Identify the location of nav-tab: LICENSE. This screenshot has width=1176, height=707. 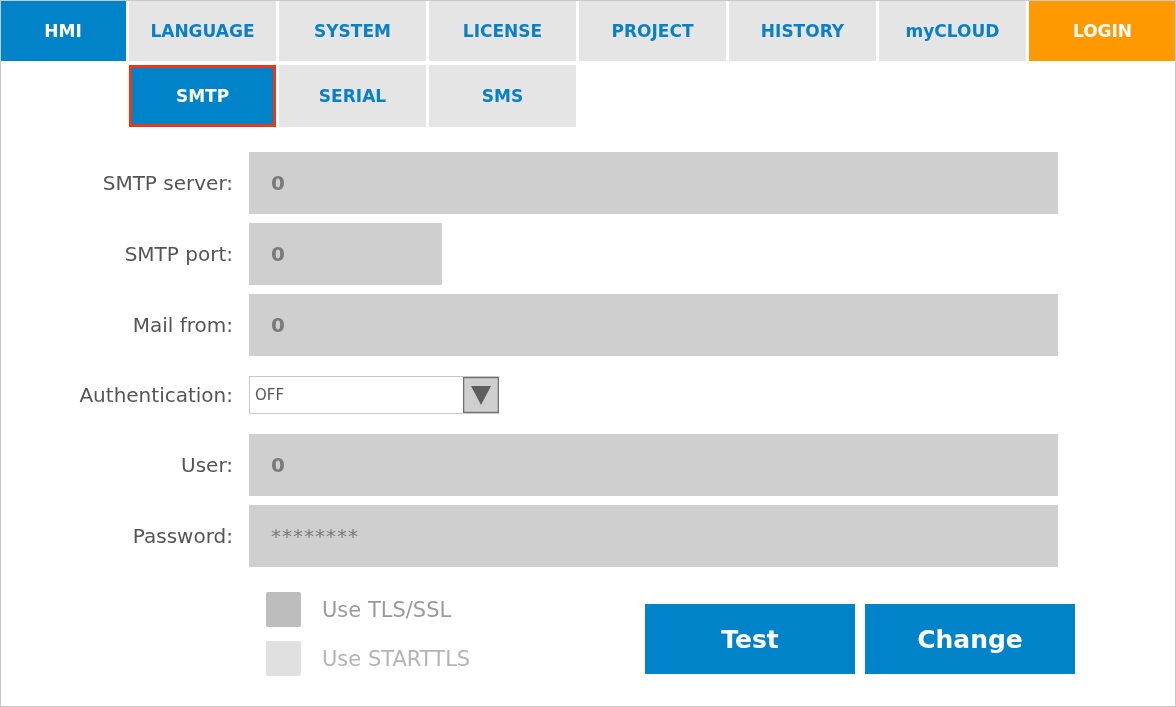
(502, 31).